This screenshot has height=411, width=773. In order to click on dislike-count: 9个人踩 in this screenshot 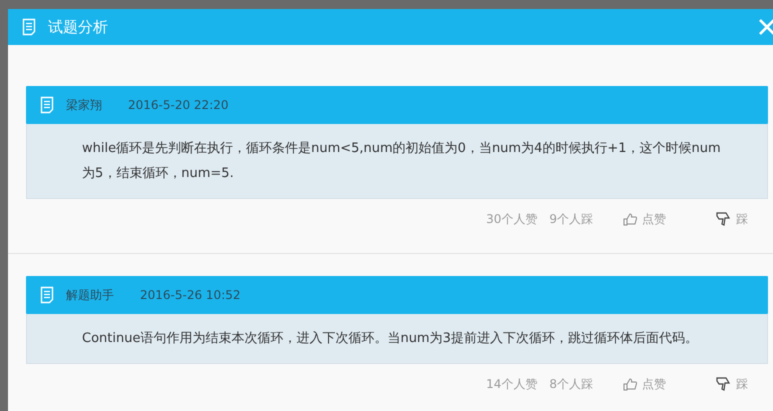, I will do `click(571, 219)`.